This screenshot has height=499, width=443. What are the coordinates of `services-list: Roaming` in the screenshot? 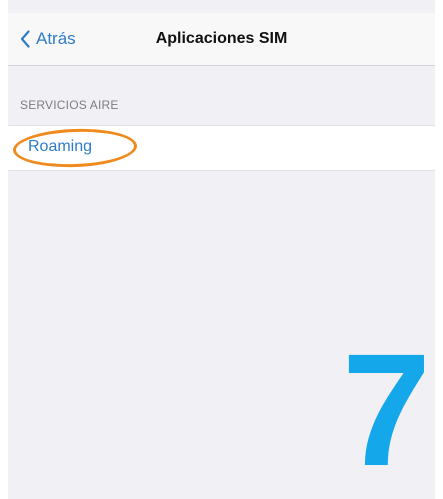 It's located at (221, 148).